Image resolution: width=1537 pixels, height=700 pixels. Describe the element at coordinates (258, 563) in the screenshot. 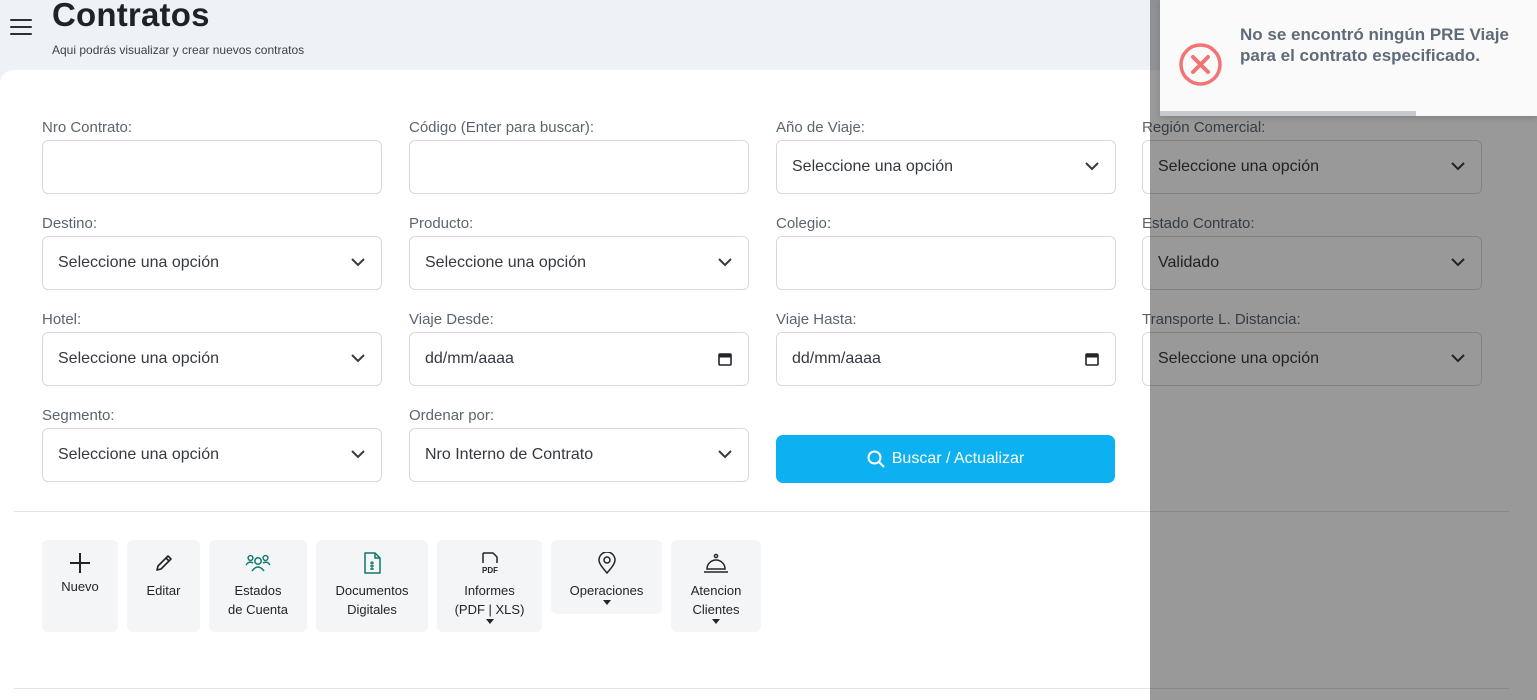

I see `users-icon` at that location.